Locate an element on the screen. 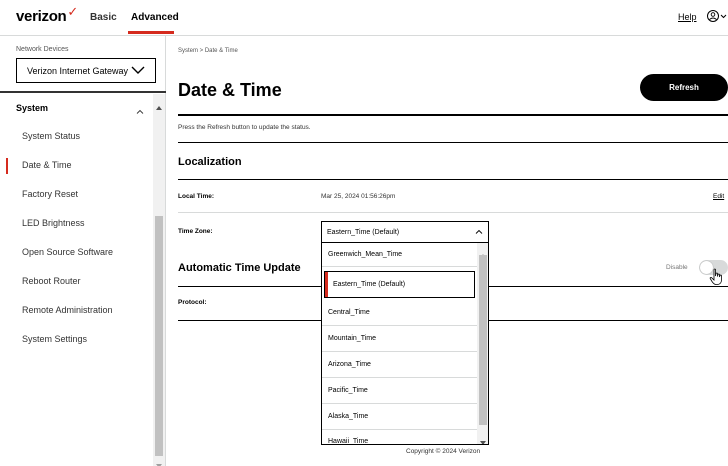 The height and width of the screenshot is (466, 728). edit-link: Edit is located at coordinates (718, 196).